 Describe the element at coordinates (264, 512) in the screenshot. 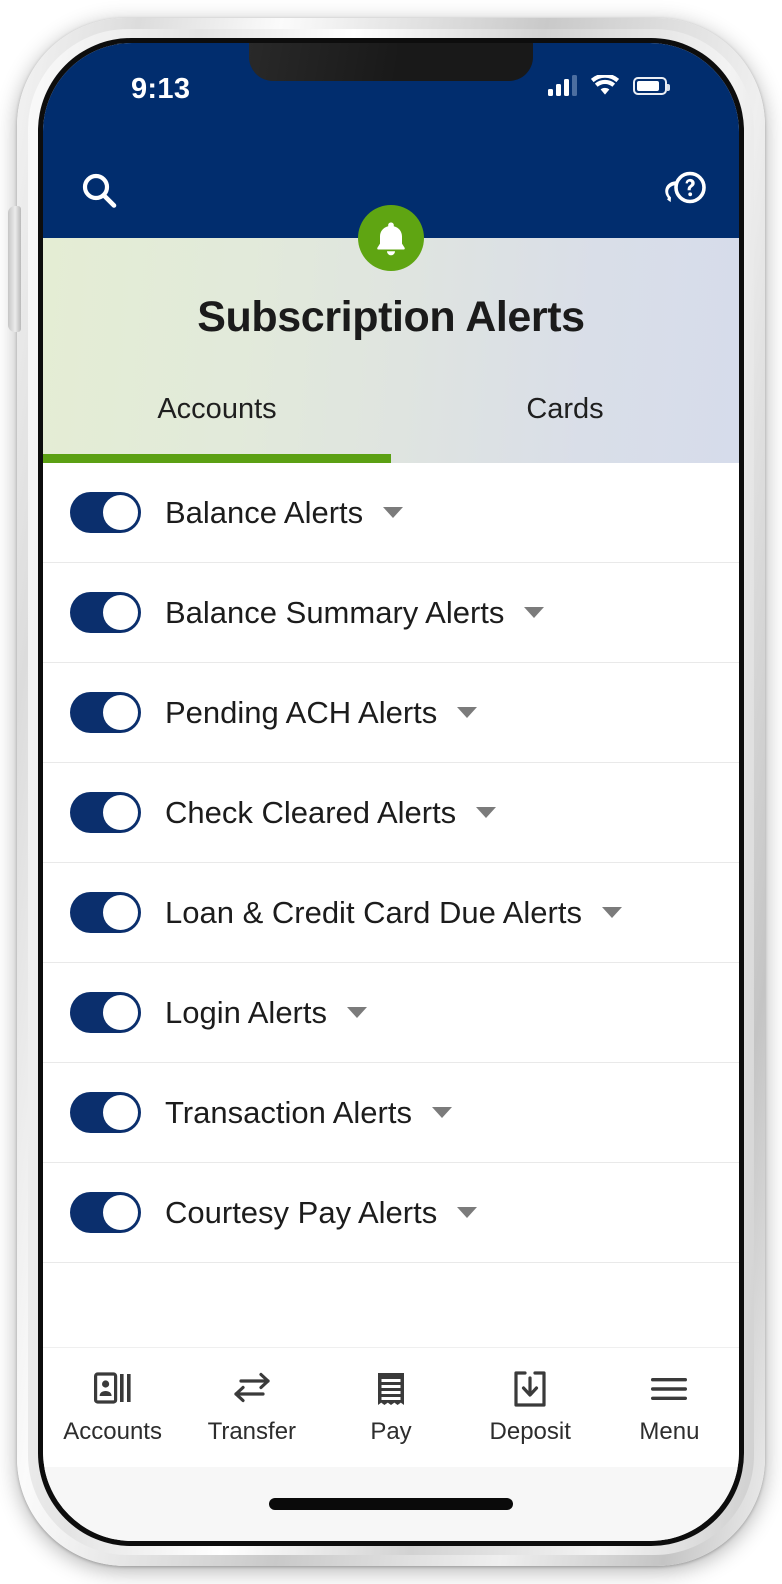

I see `alert-label: Balance Alerts` at that location.